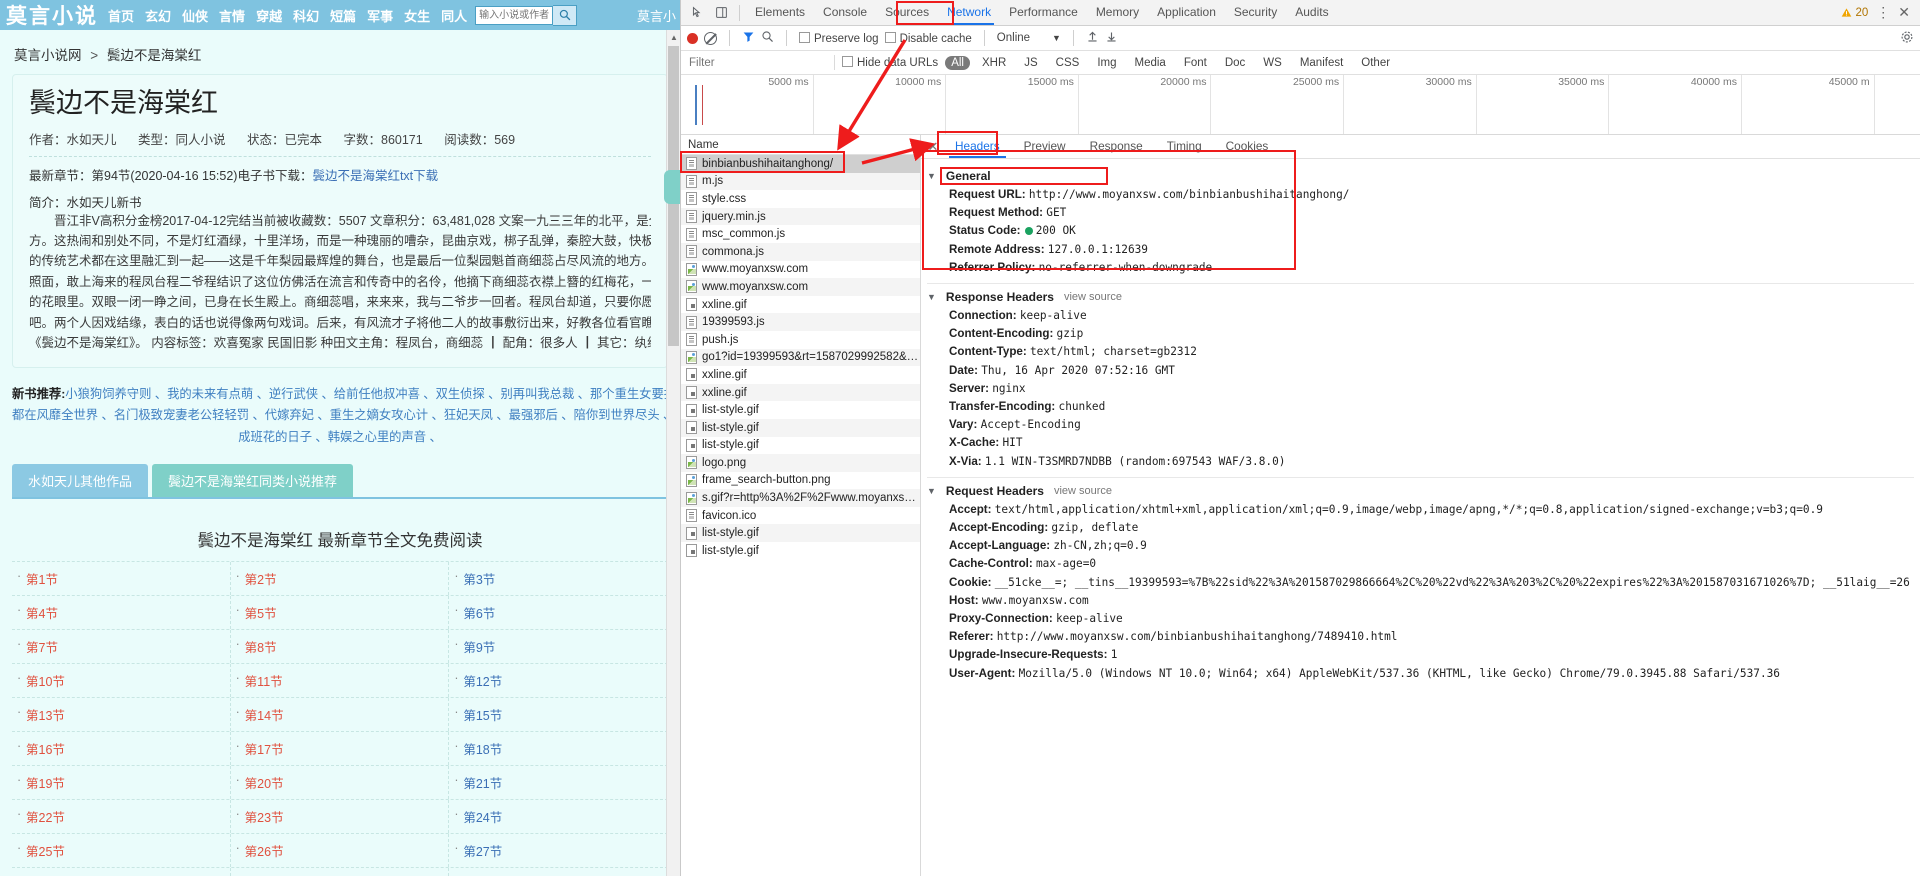 The height and width of the screenshot is (876, 1920). I want to click on nav-item-6: 短篇, so click(343, 15).